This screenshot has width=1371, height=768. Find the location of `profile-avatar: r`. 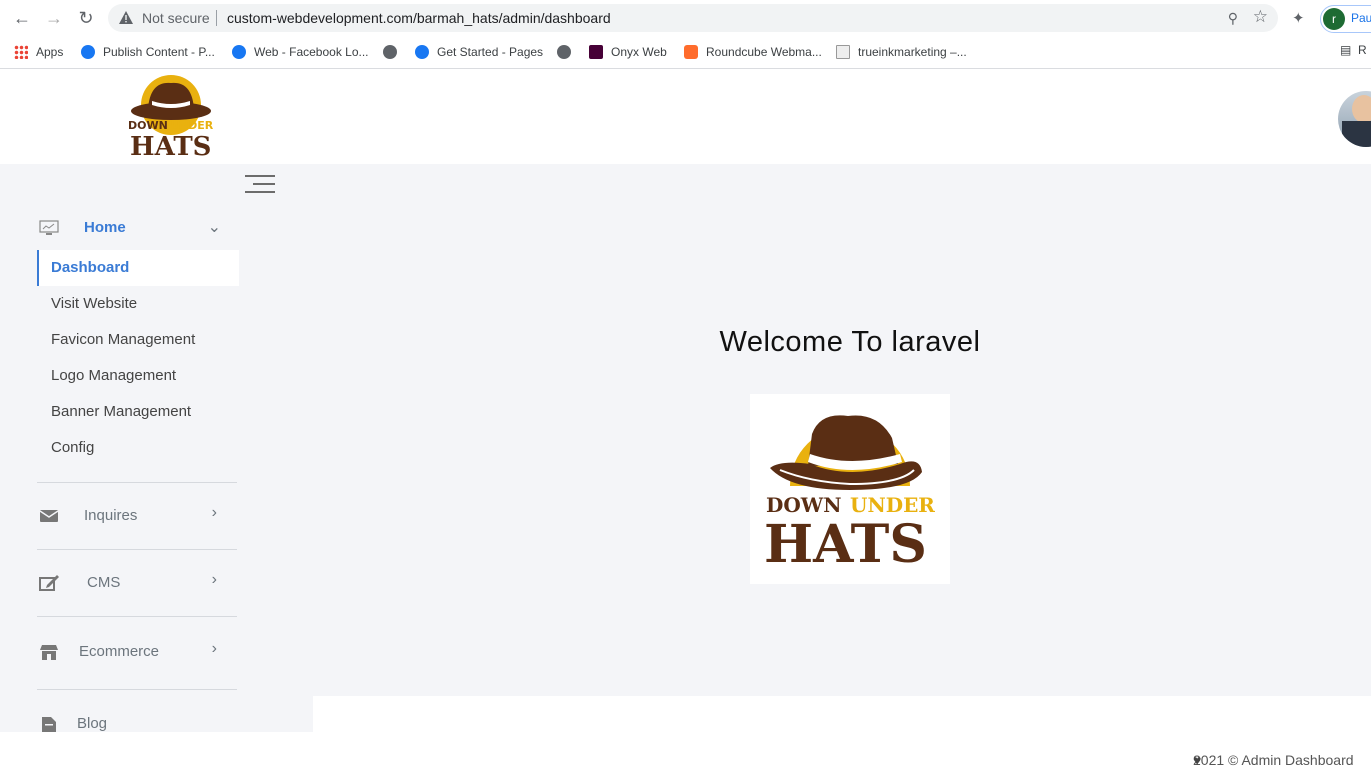

profile-avatar: r is located at coordinates (1334, 19).